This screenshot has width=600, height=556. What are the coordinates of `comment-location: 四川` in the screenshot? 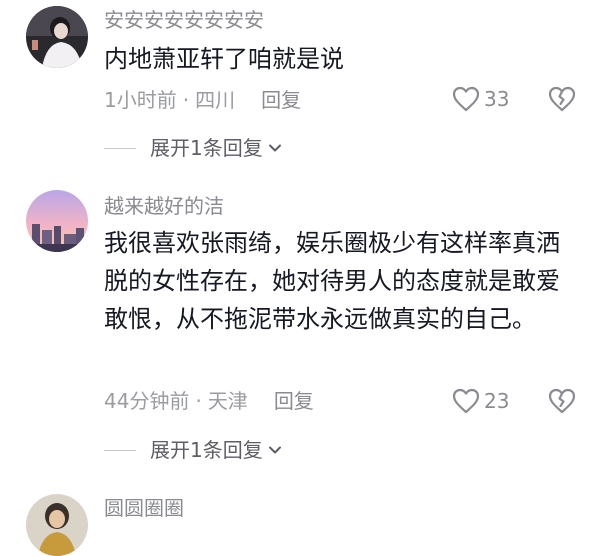 It's located at (215, 100).